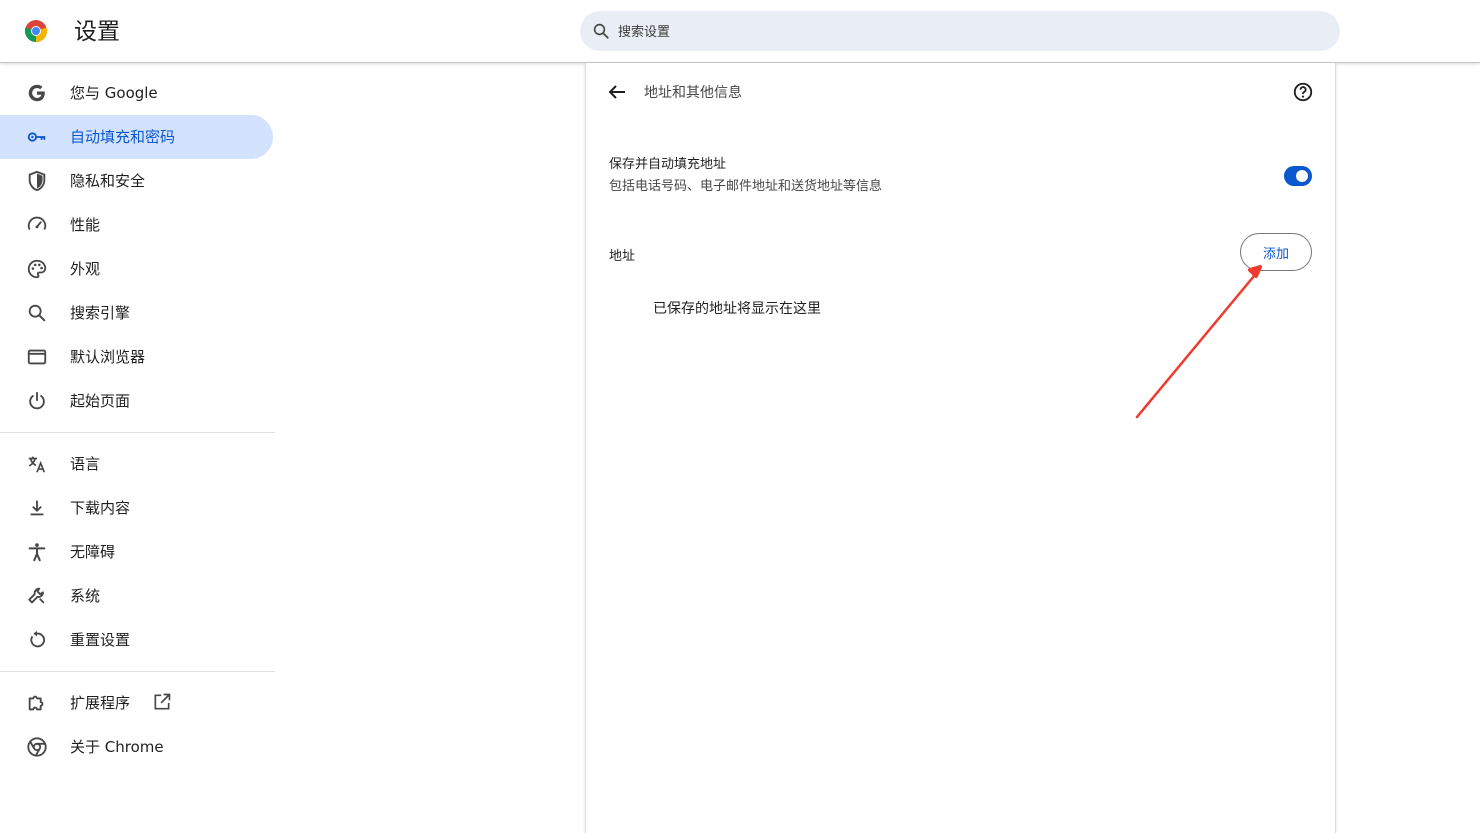  I want to click on sidebar-item-label: 搜索引擎, so click(100, 313).